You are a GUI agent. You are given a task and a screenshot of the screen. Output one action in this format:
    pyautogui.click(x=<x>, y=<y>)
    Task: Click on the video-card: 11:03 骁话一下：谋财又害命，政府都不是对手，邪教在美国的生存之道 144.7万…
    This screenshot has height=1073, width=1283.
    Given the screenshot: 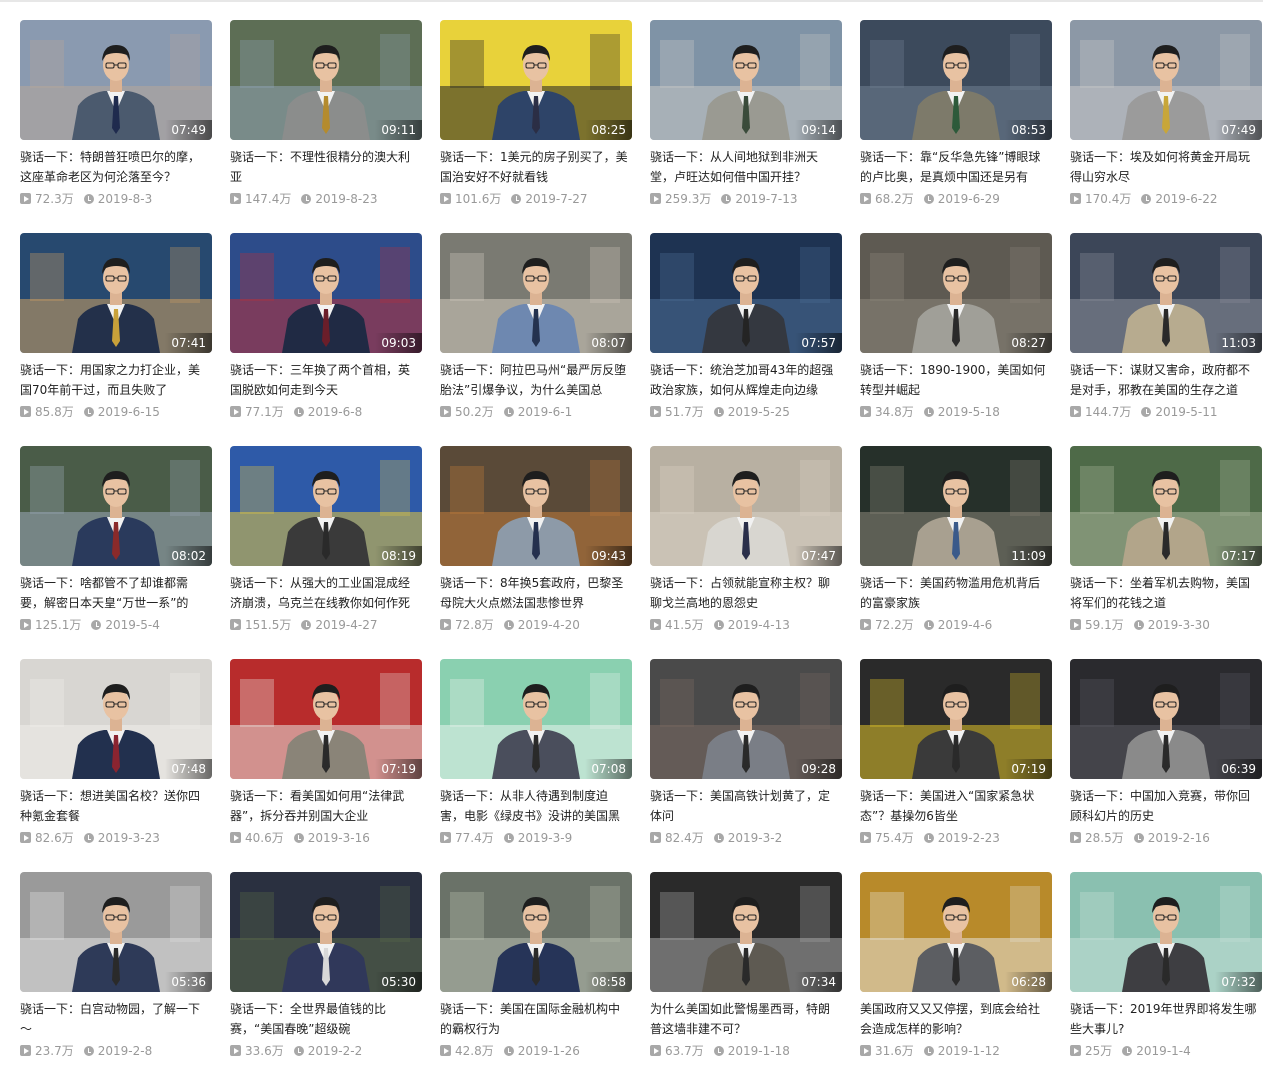 What is the action you would take?
    pyautogui.click(x=1166, y=328)
    